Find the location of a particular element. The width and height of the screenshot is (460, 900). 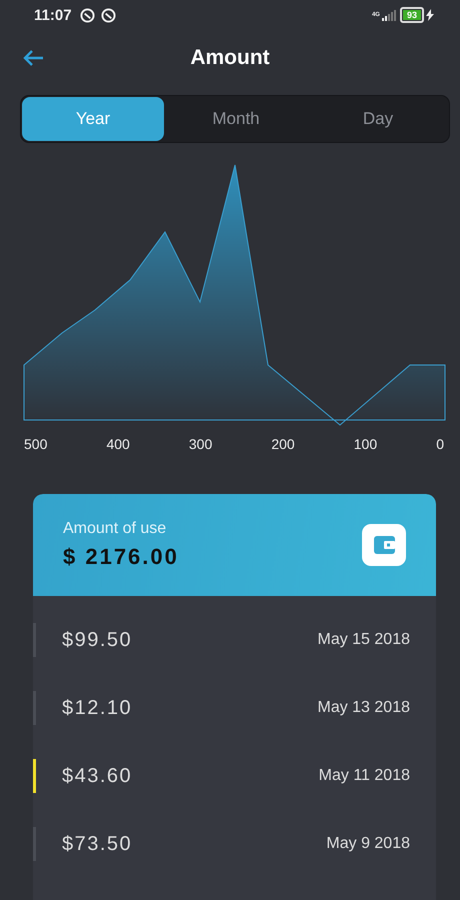

transaction-amount: $12.10 is located at coordinates (98, 708).